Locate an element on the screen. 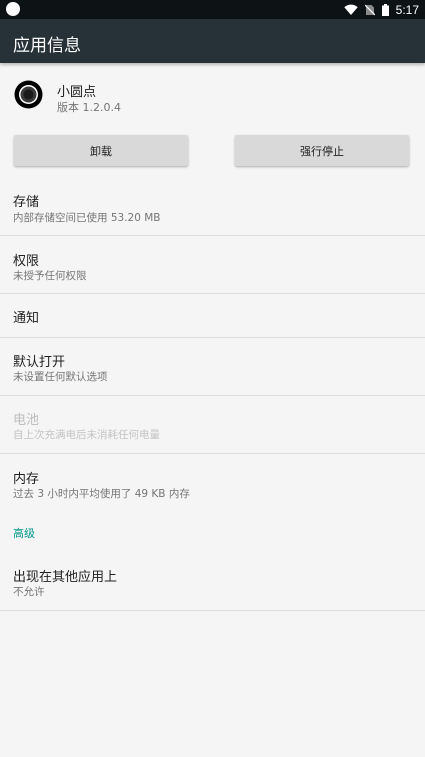 Image resolution: width=425 pixels, height=757 pixels. display-over-other-apps-item: 出现在其他应用上 不允许 is located at coordinates (212, 581).